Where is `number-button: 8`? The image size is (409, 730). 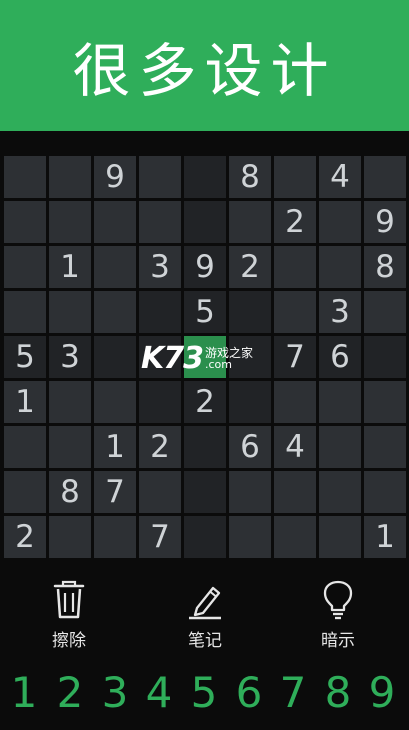 number-button: 8 is located at coordinates (338, 692).